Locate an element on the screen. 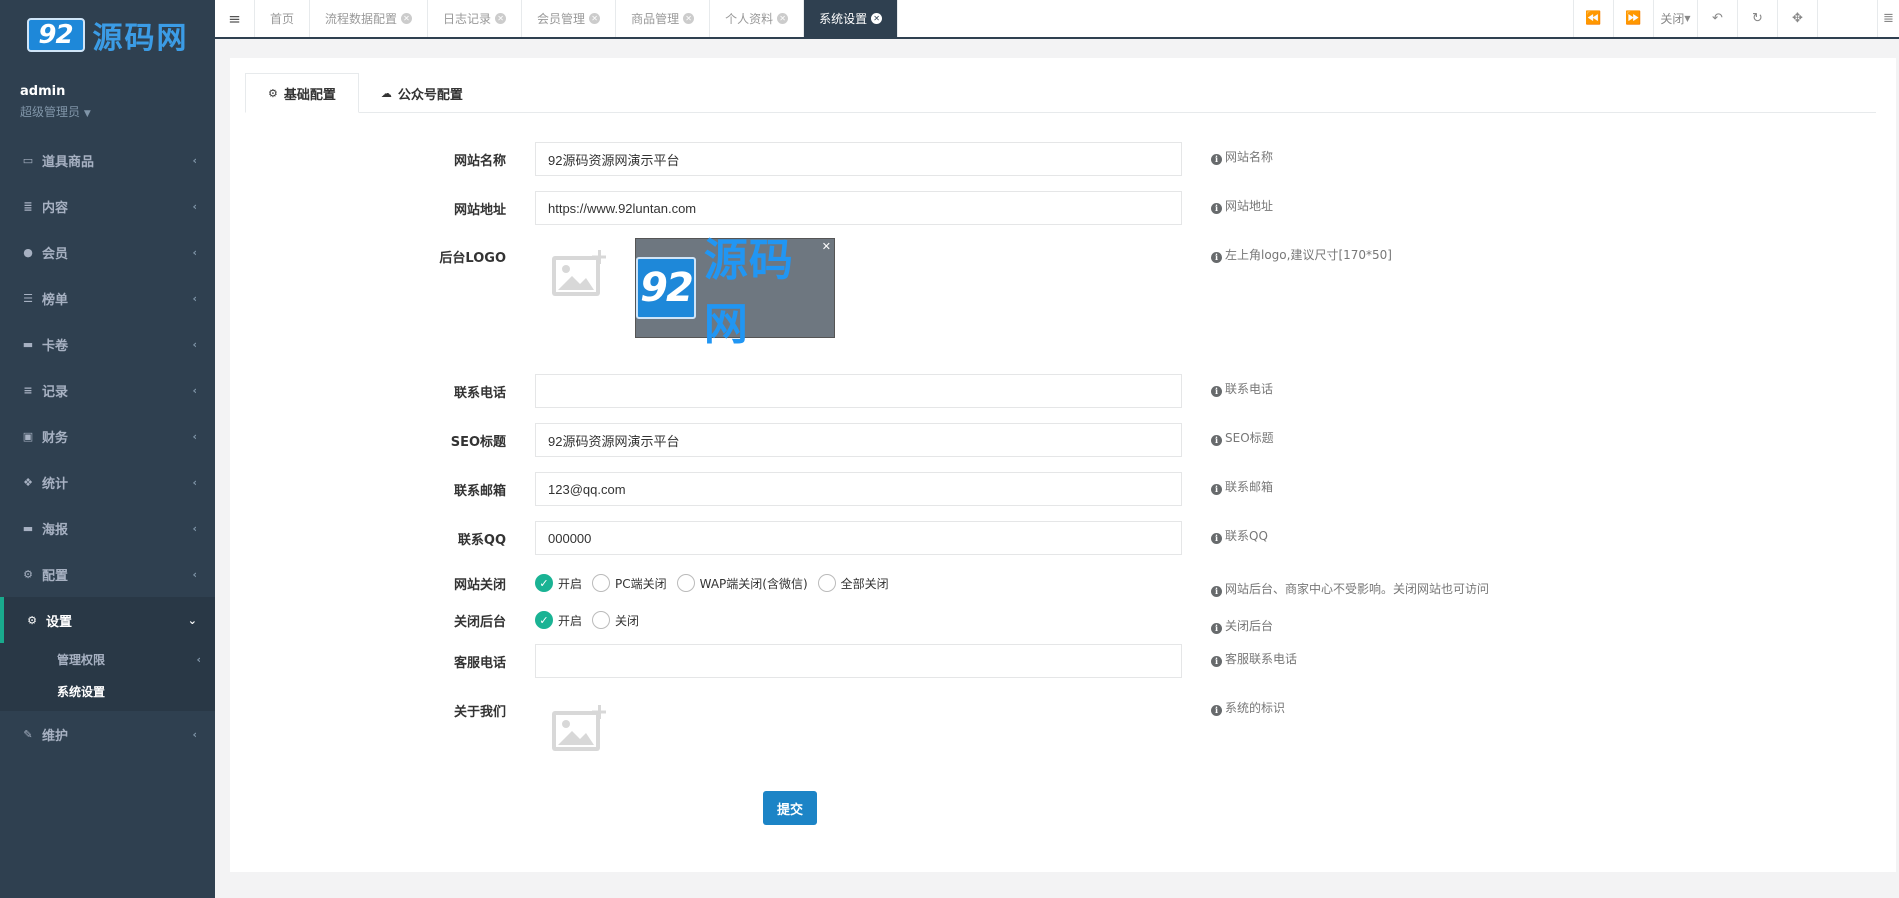 This screenshot has width=1899, height=898. field-label: 联系电话 is located at coordinates (479, 393).